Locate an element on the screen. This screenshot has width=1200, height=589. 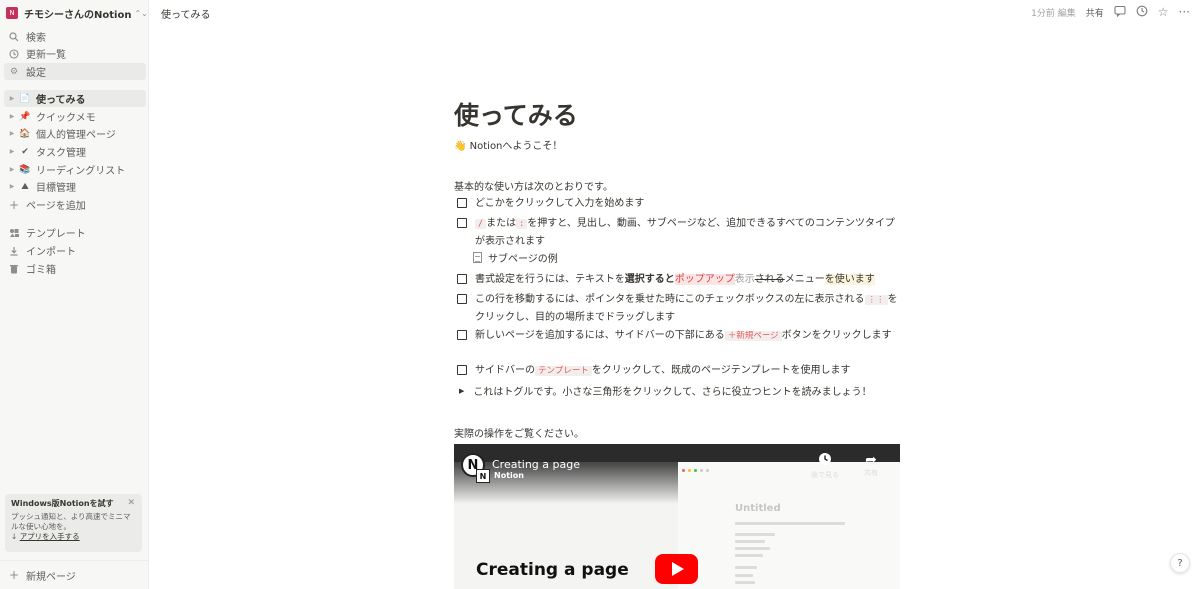
sidebar-item-trash: ゴミ箱 is located at coordinates (75, 268).